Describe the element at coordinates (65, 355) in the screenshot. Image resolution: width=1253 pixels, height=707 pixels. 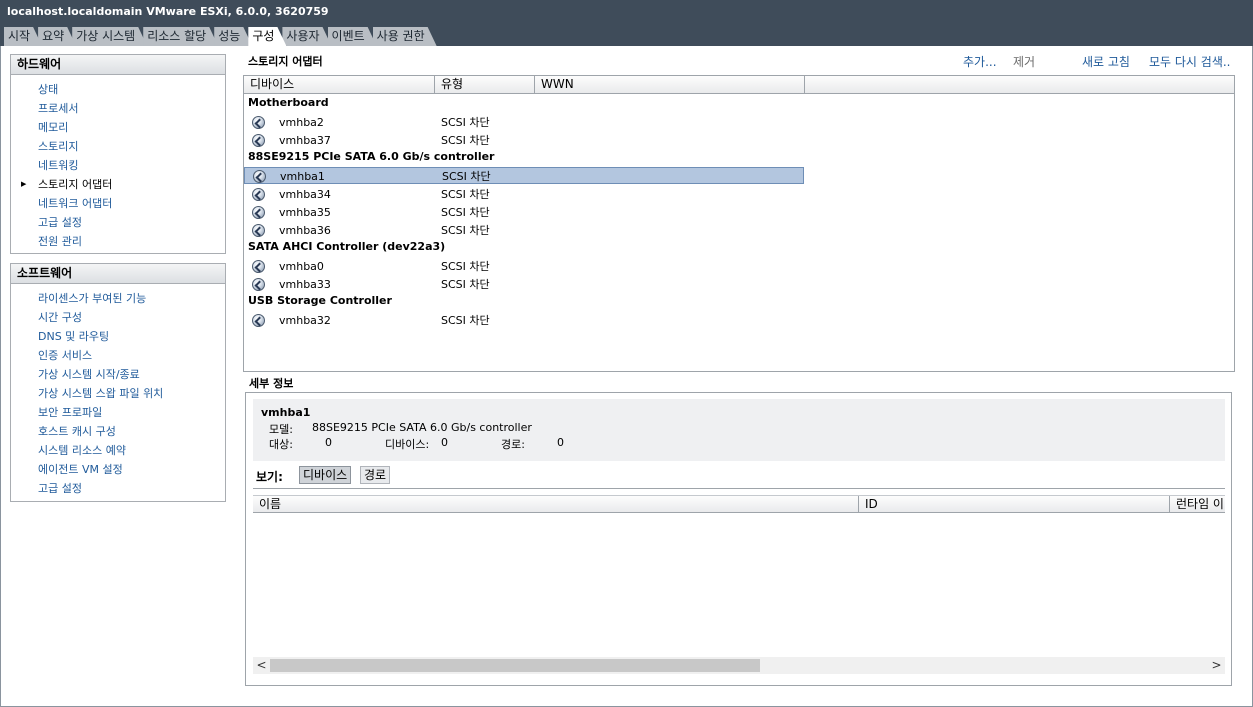
I see `software-item-label: 인증 서비스` at that location.